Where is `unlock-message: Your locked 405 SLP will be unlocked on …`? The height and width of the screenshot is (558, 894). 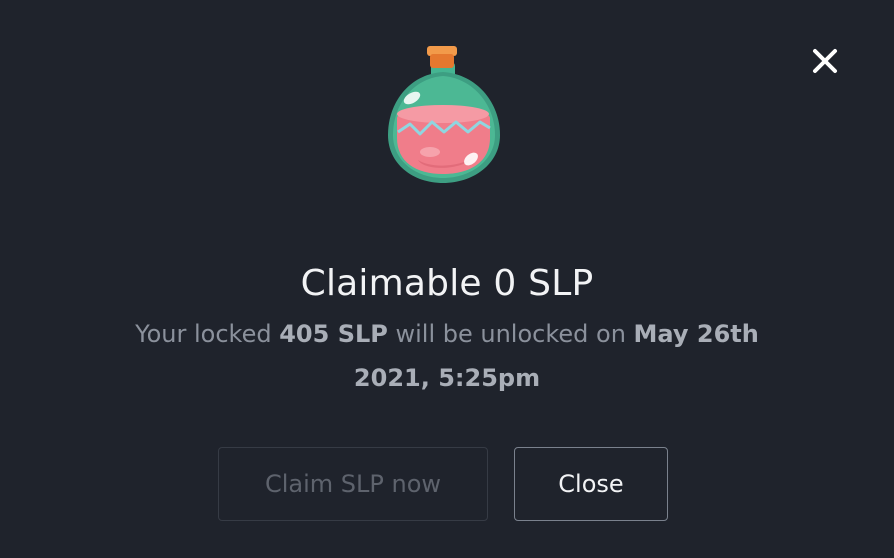
unlock-message: Your locked 405 SLP will be unlocked on … is located at coordinates (447, 356).